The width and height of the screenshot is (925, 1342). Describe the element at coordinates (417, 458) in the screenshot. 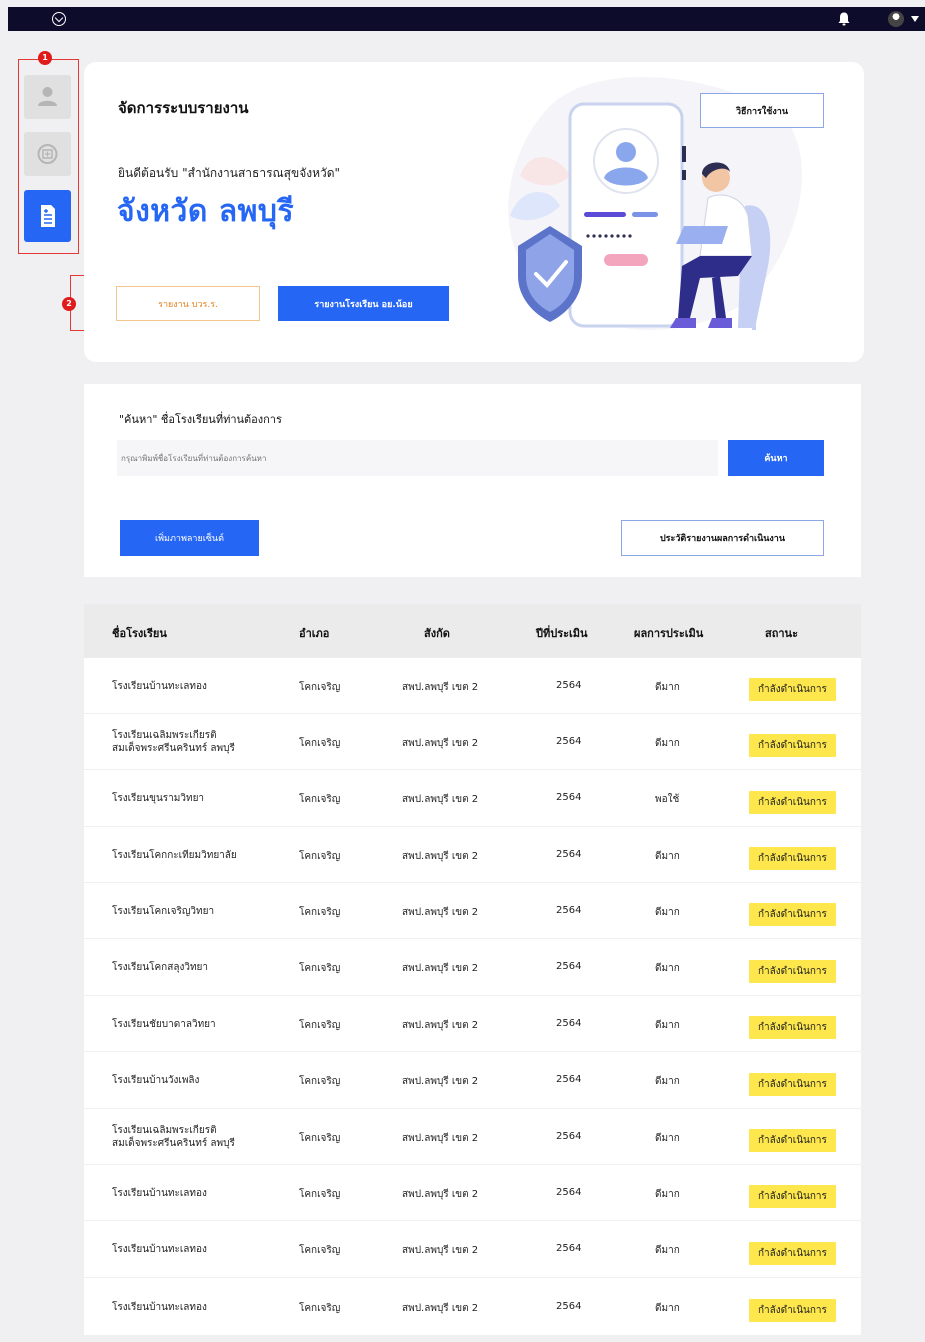

I see `search-input` at that location.